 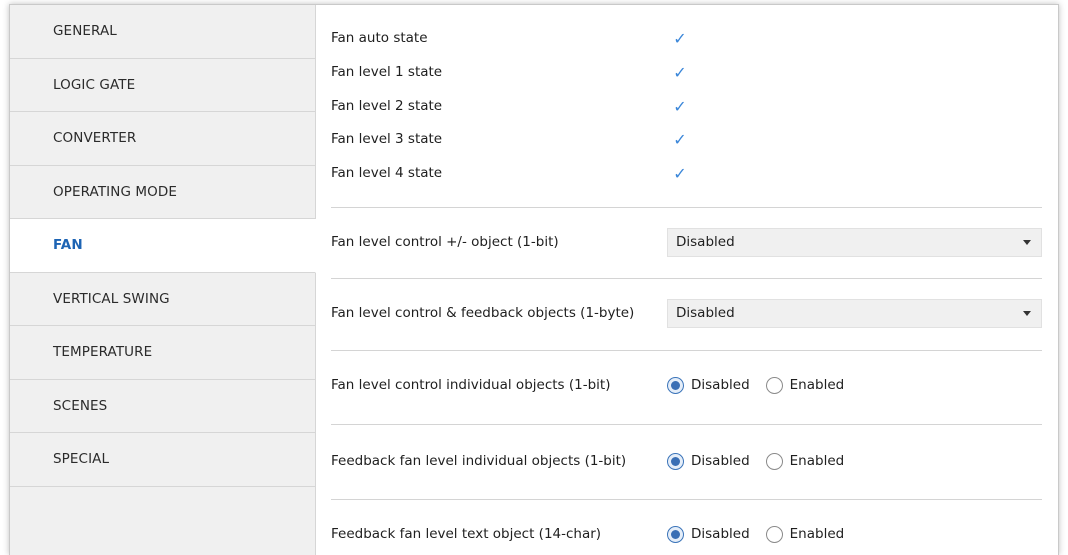 I want to click on sidebar-item-label: TEMPERATURE, so click(x=103, y=352).